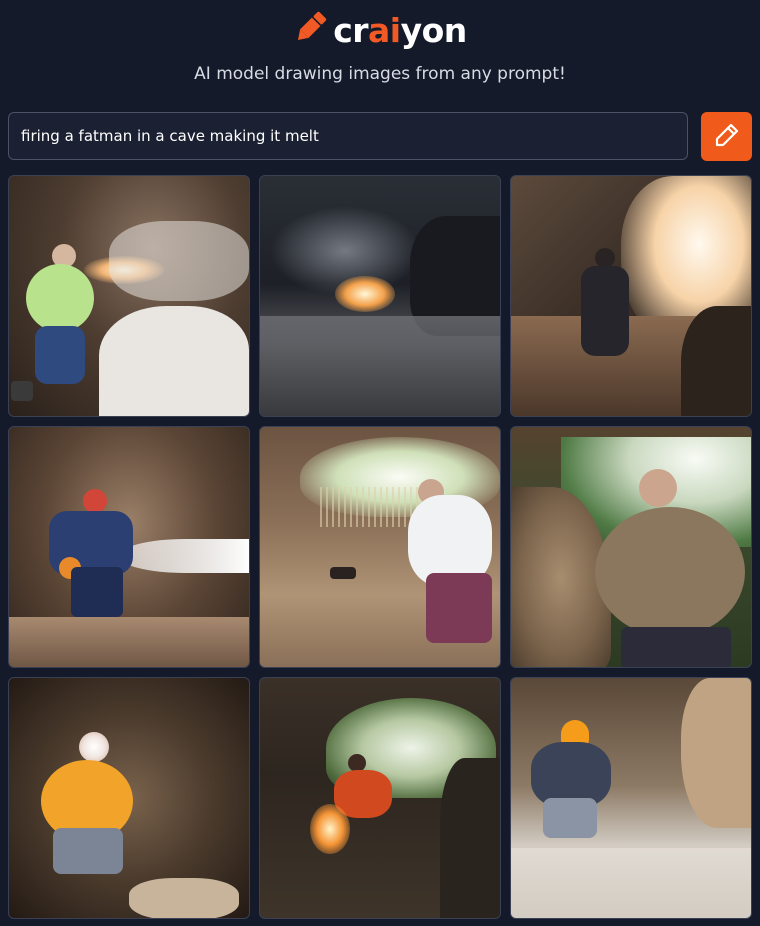 The width and height of the screenshot is (760, 926). I want to click on pencil-icon, so click(727, 136).